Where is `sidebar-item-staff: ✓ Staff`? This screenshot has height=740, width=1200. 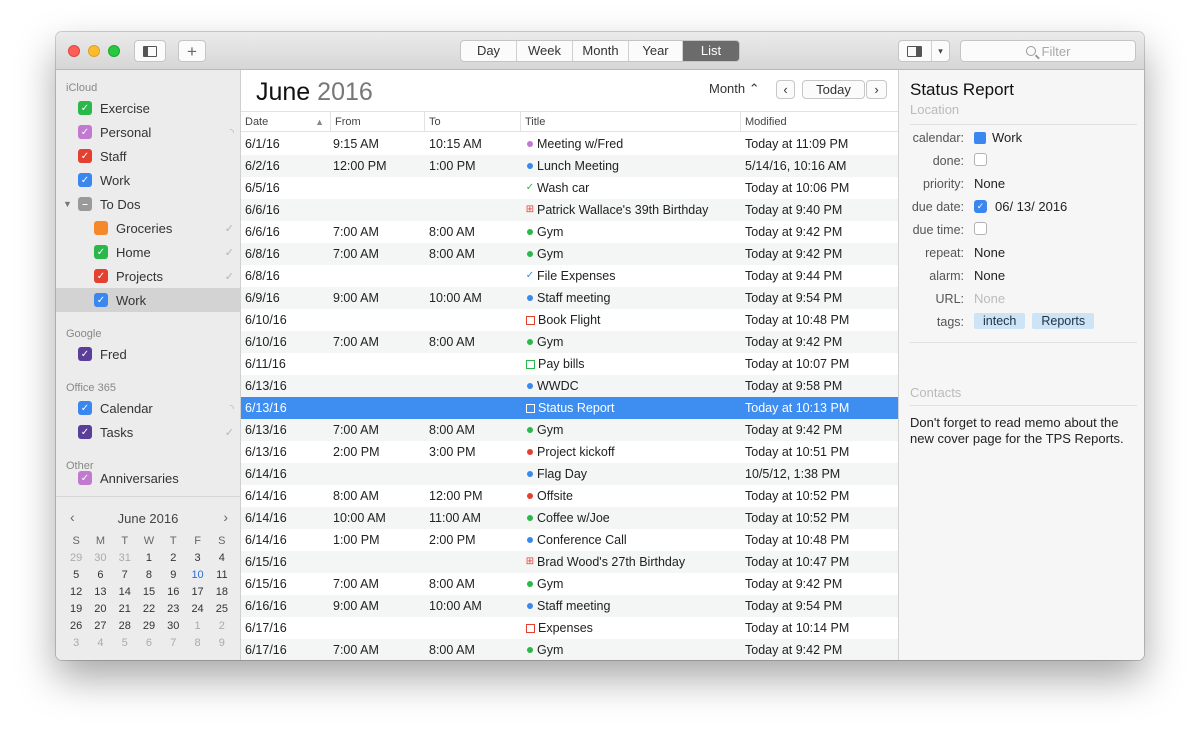 sidebar-item-staff: ✓ Staff is located at coordinates (148, 156).